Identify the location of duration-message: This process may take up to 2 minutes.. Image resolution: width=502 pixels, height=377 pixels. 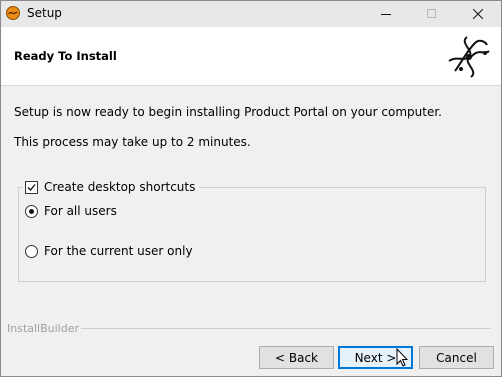
(132, 142).